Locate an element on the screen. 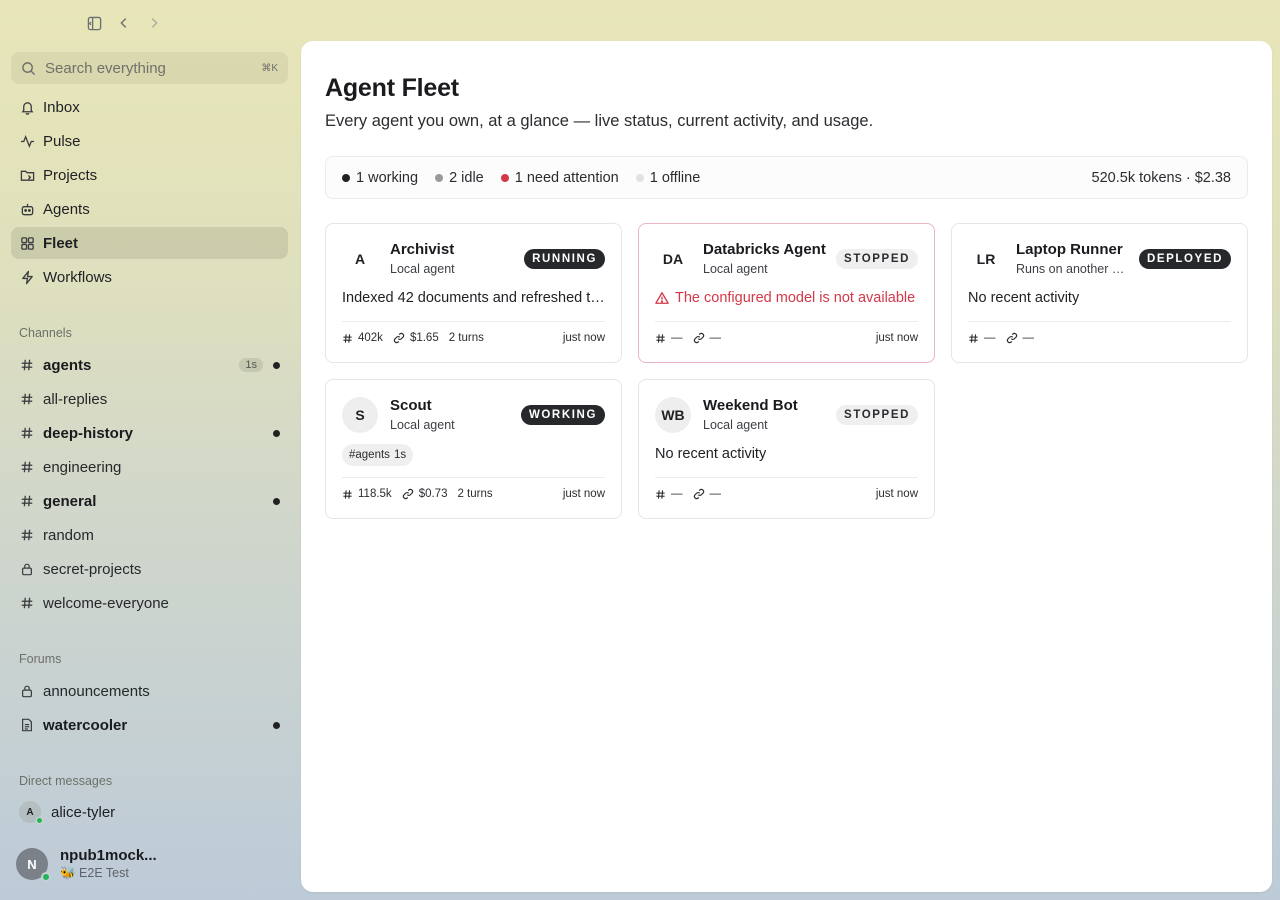 The image size is (1280, 900). nav-item-label: Workflows is located at coordinates (77, 277).